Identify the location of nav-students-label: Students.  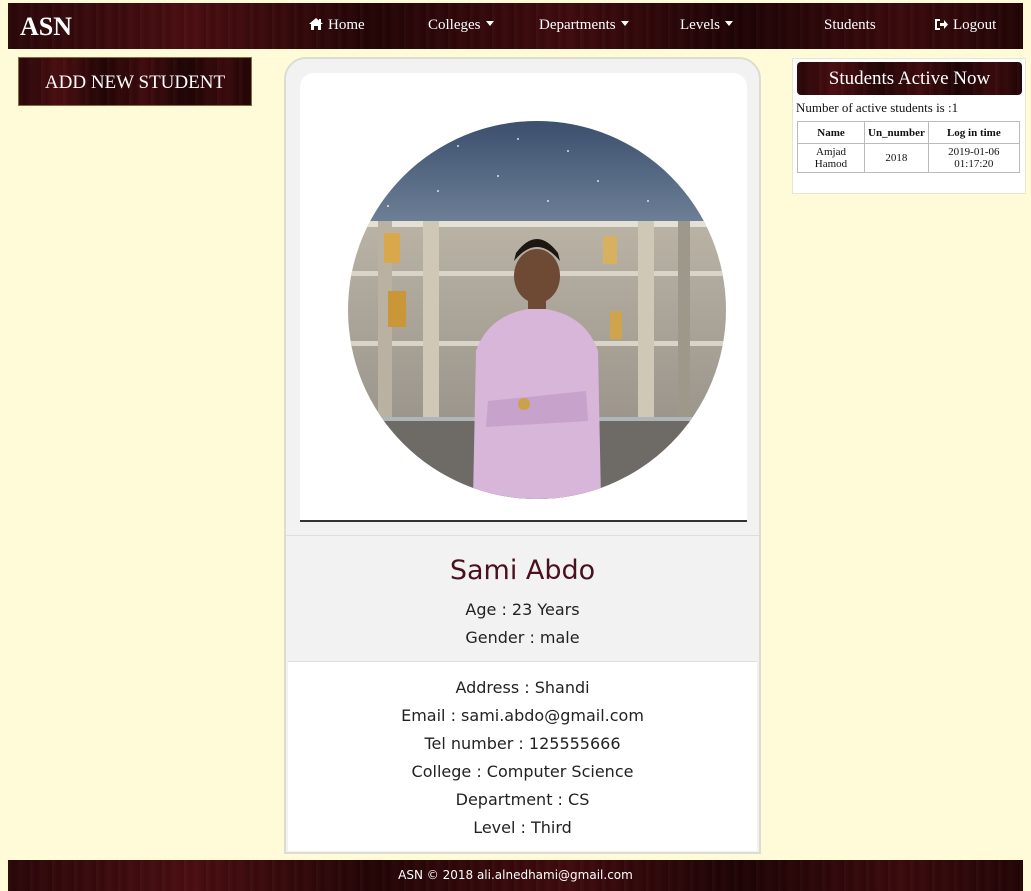
(850, 25).